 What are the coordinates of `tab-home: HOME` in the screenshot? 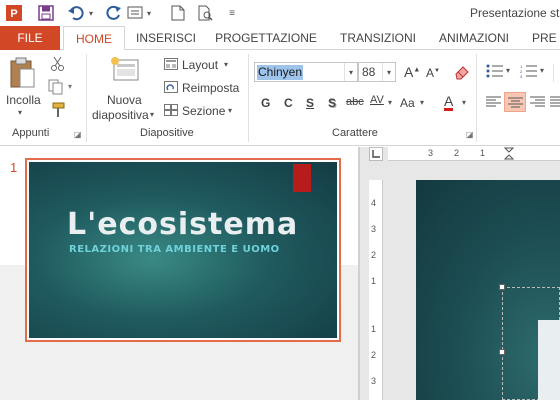 It's located at (94, 38).